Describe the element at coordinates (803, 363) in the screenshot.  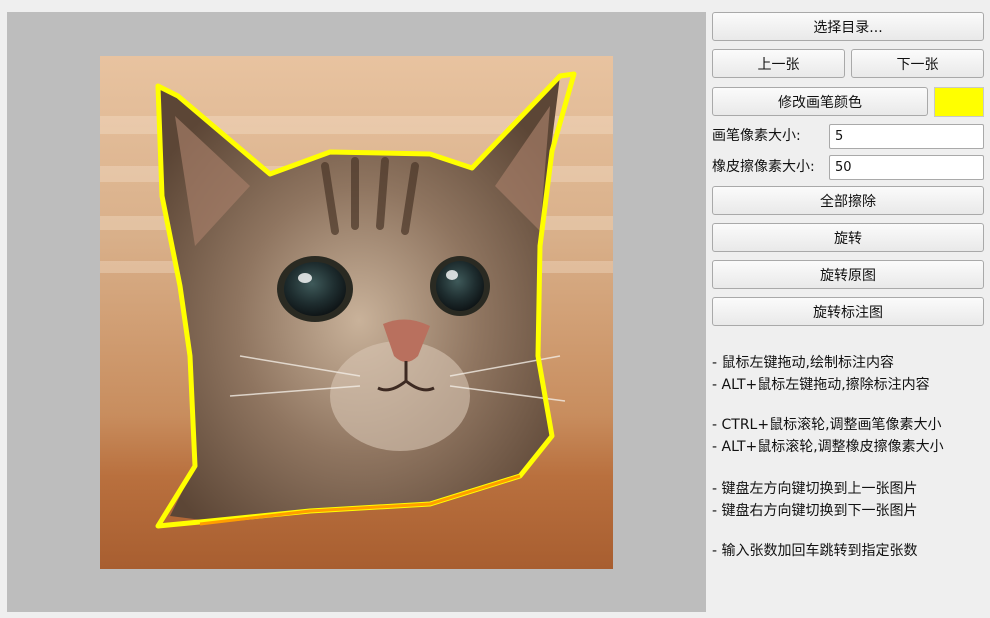
I see `help-line-draw: - 鼠标左键拖动,绘制标注内容` at that location.